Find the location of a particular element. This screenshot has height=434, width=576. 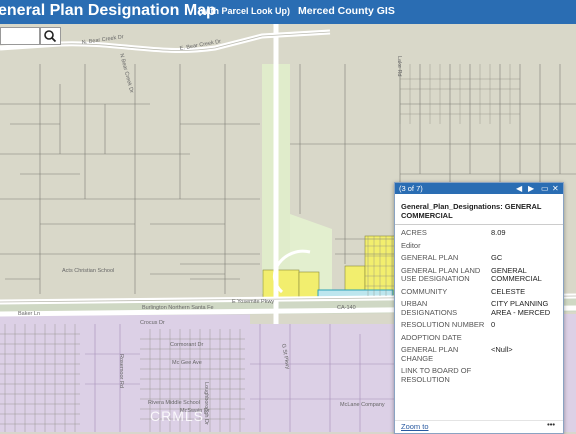

road-label-cormorant: Cormorant Dr is located at coordinates (186, 345).